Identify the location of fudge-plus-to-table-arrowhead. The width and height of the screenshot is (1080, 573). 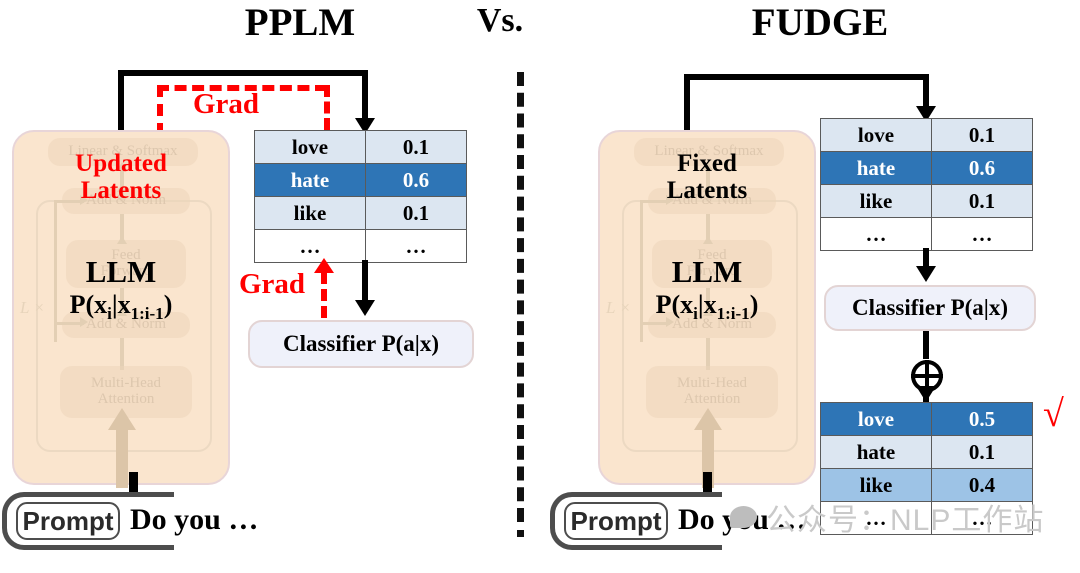
(926, 394).